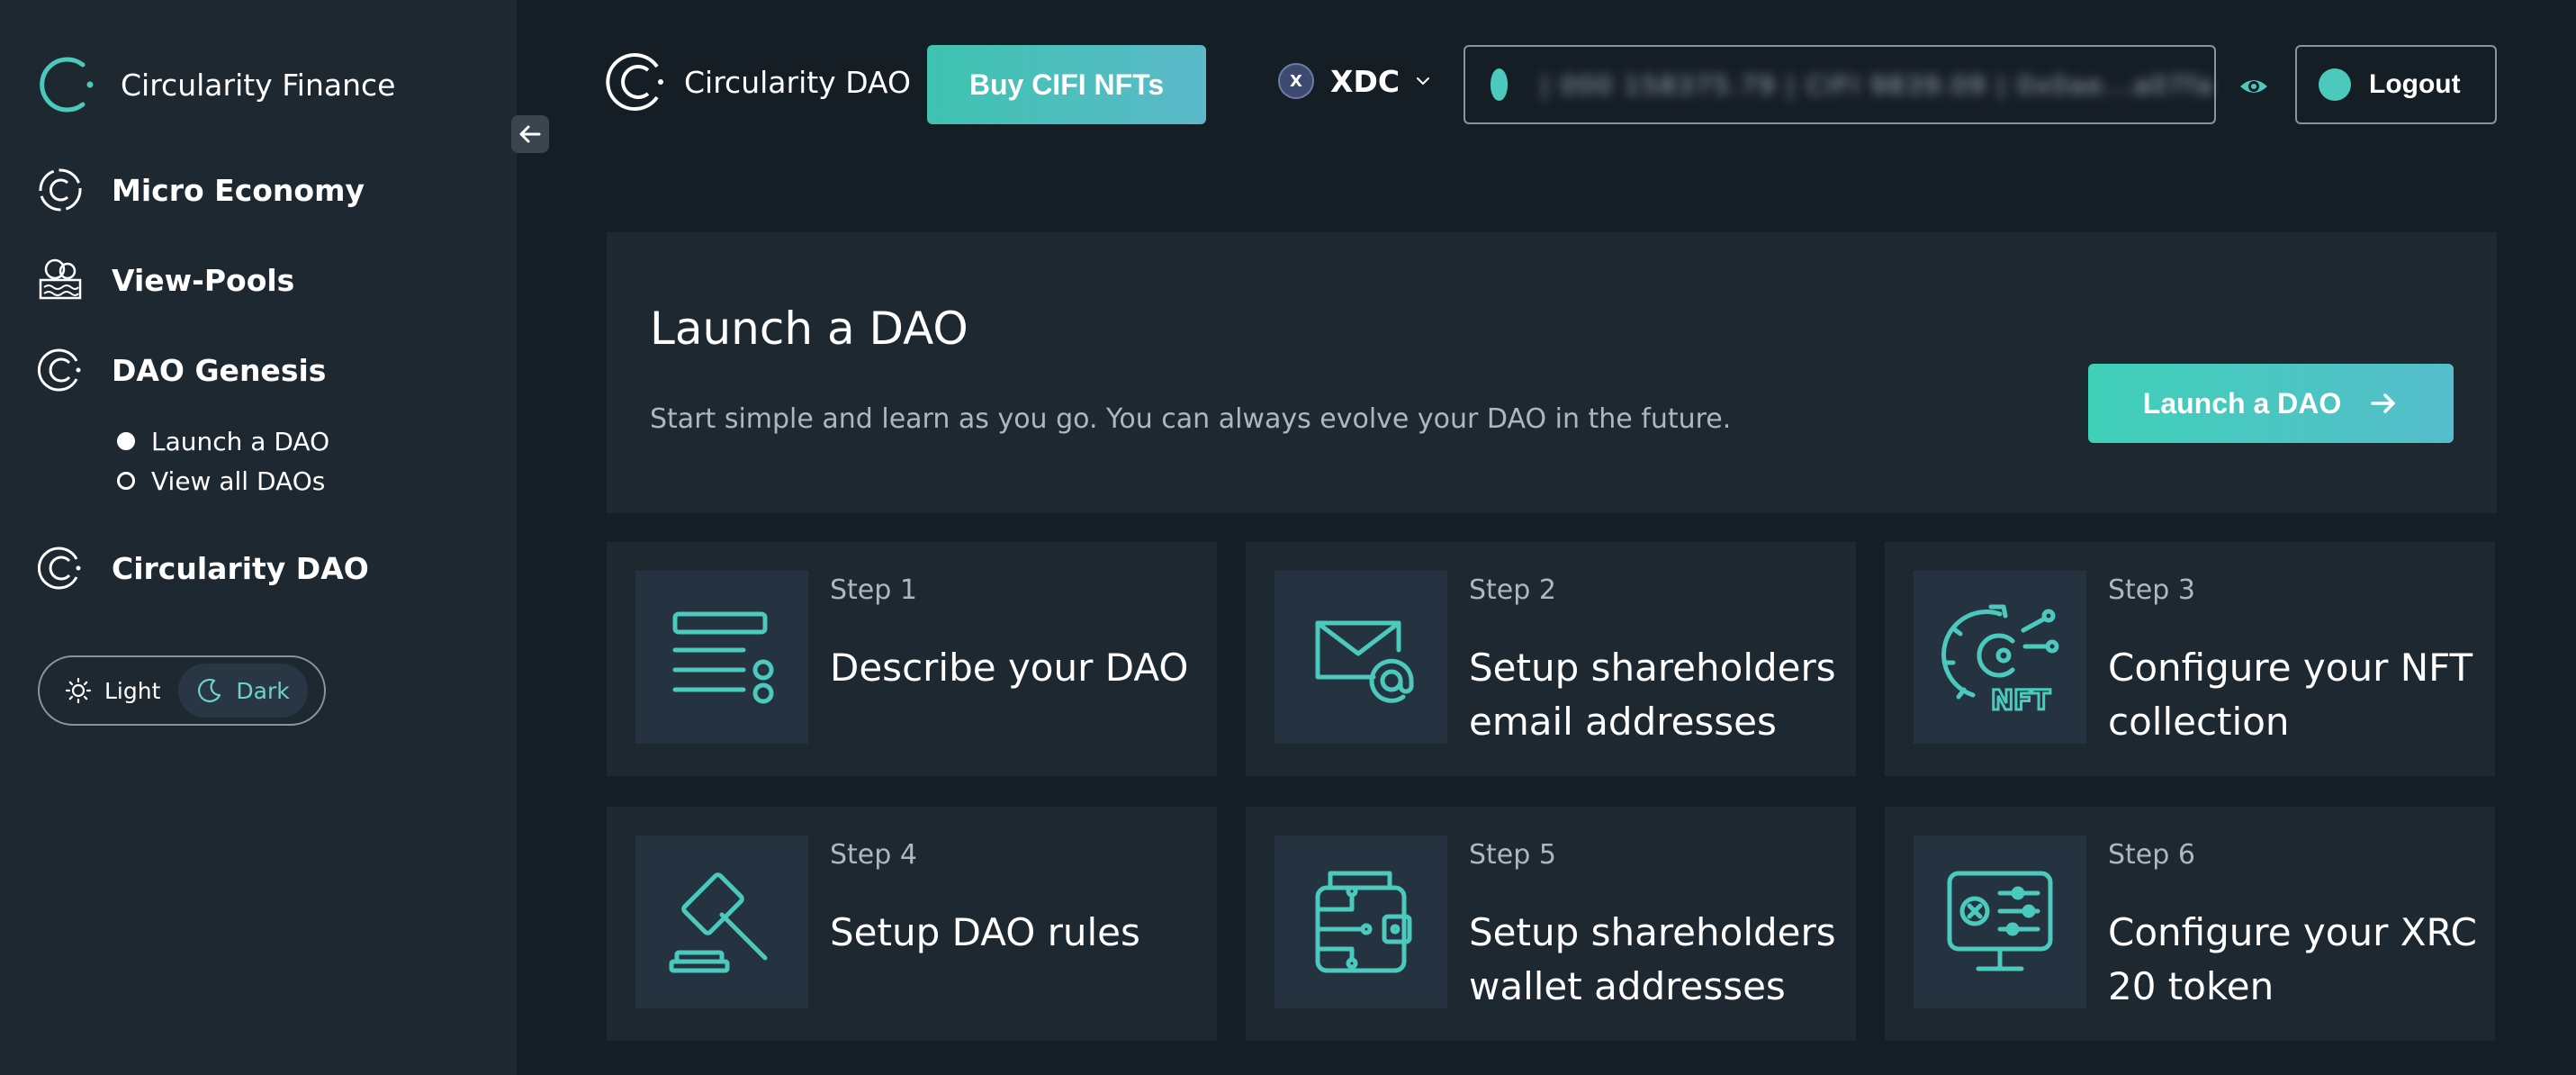 The height and width of the screenshot is (1075, 2576). Describe the element at coordinates (1423, 81) in the screenshot. I see `chevron-down-icon` at that location.